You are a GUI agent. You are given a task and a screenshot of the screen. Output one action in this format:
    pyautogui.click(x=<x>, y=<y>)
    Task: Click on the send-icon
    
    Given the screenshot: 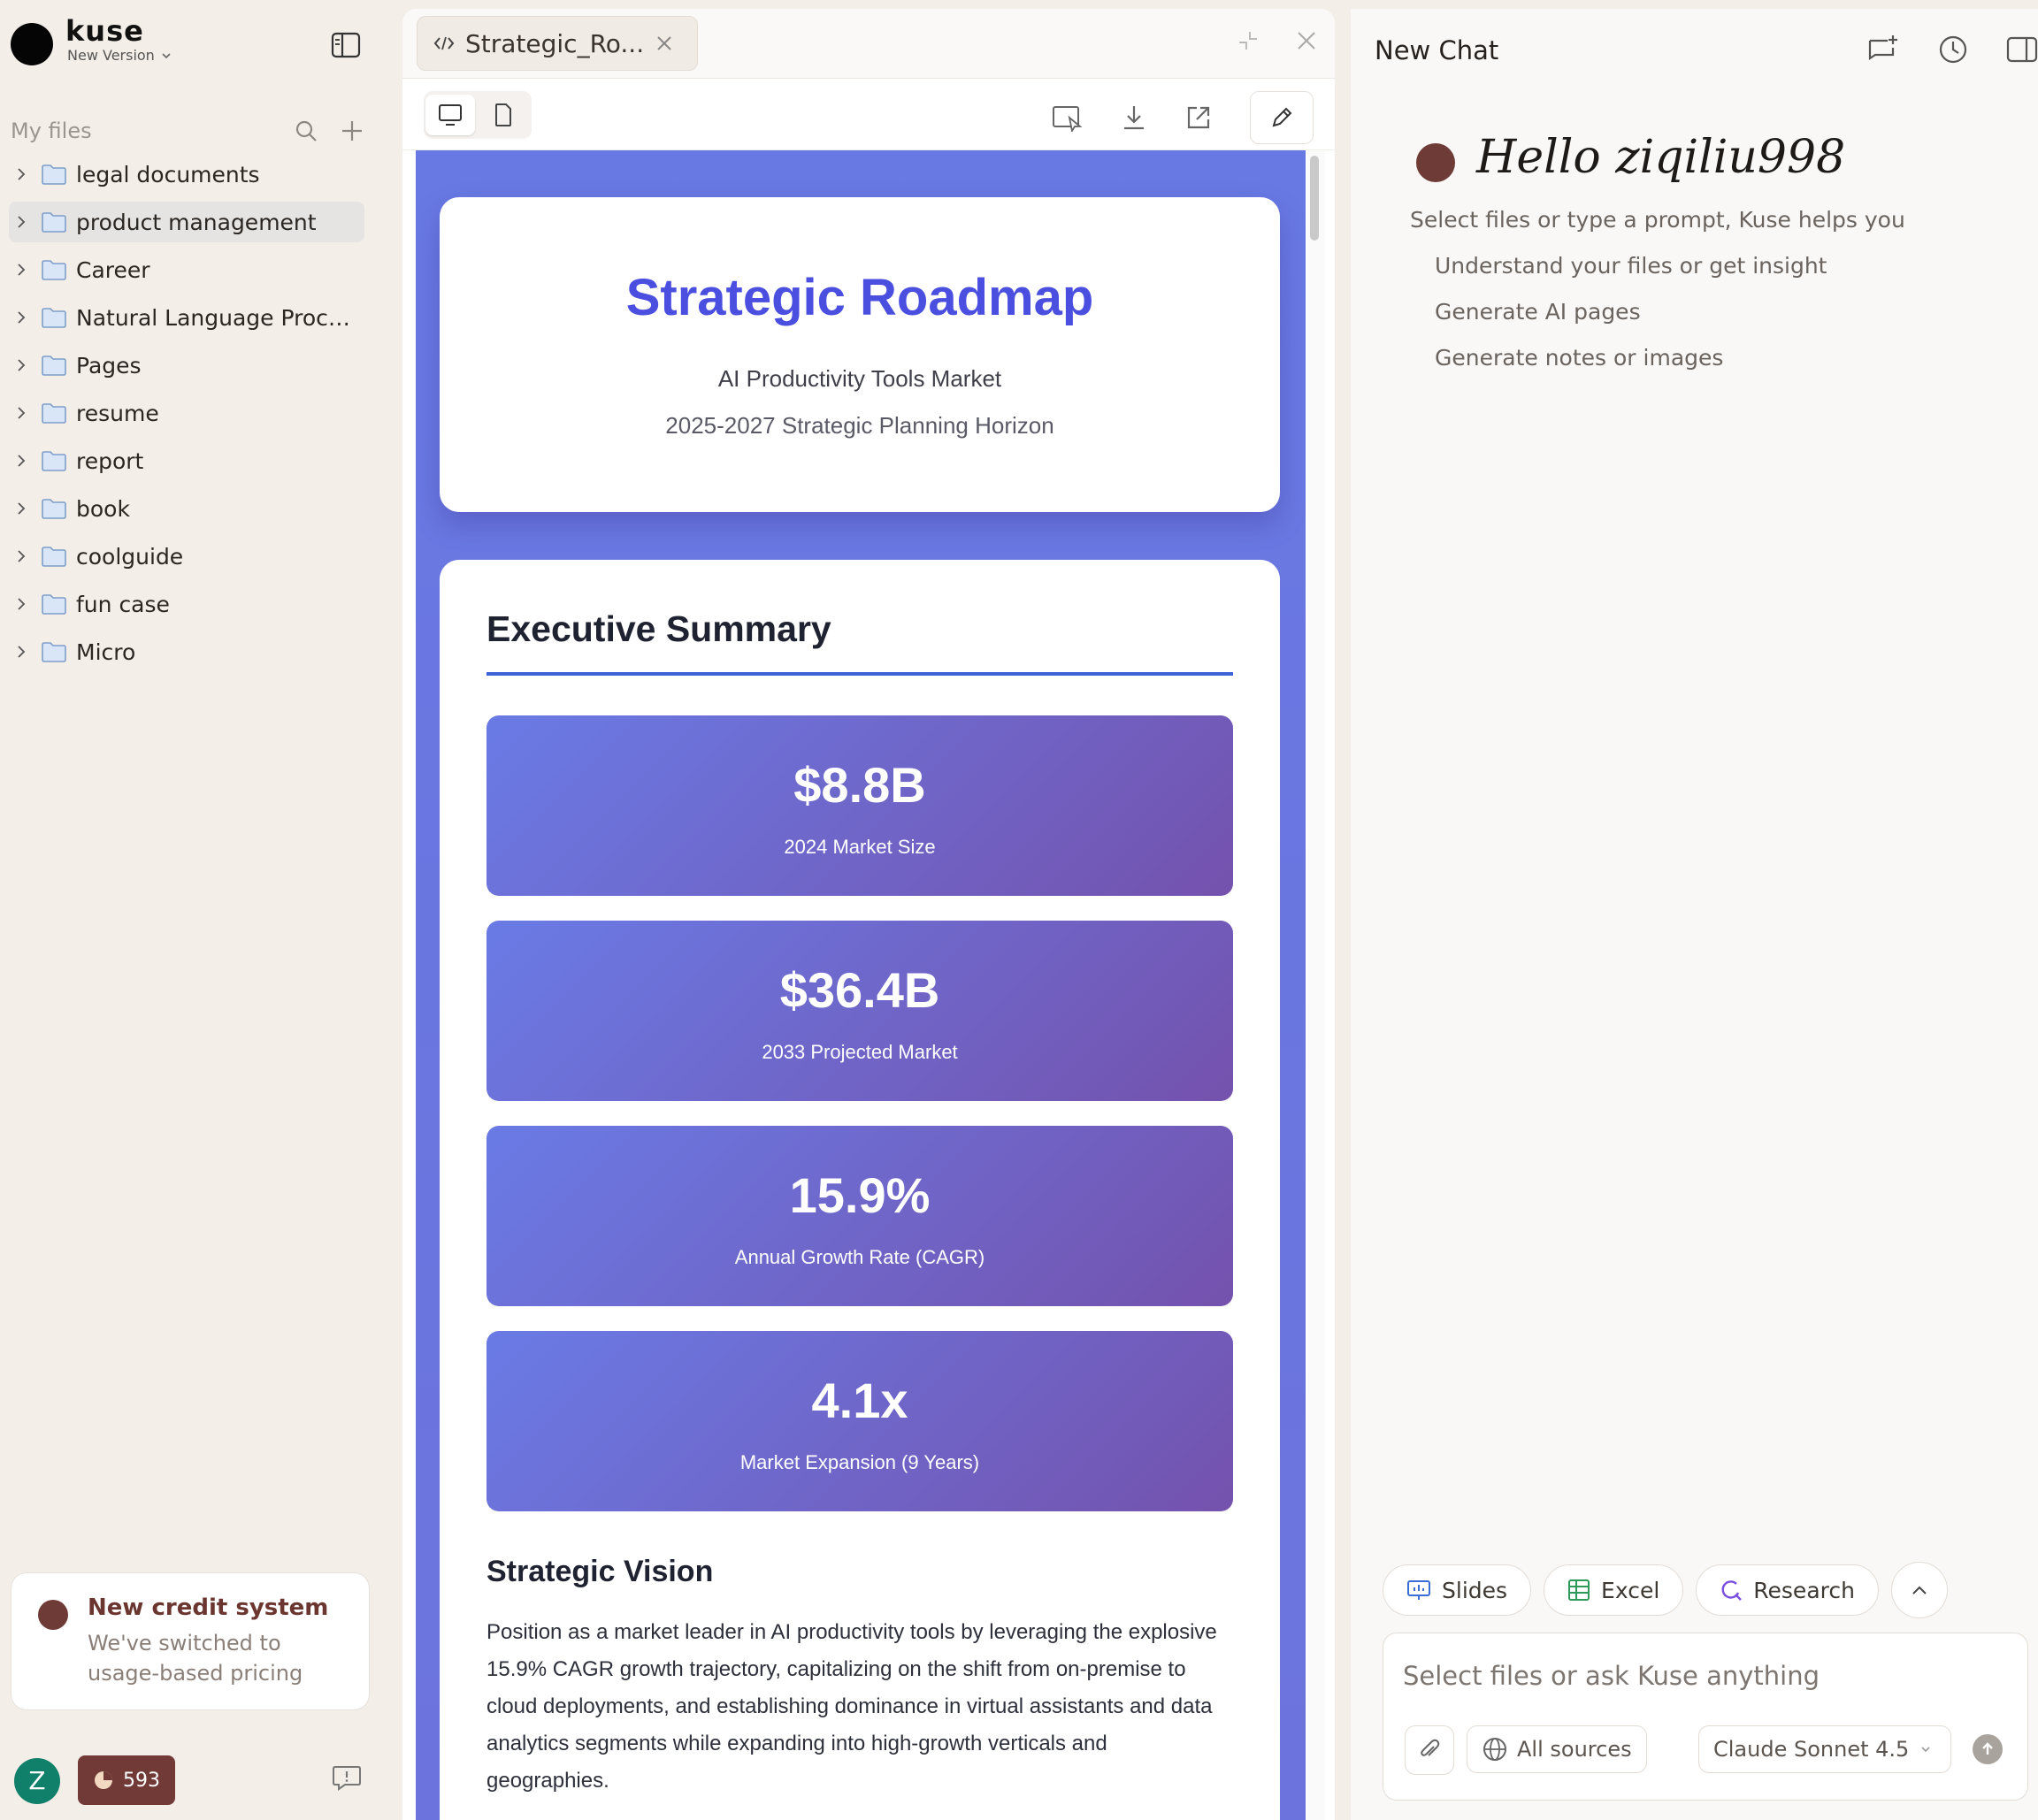 What is the action you would take?
    pyautogui.click(x=1988, y=1749)
    